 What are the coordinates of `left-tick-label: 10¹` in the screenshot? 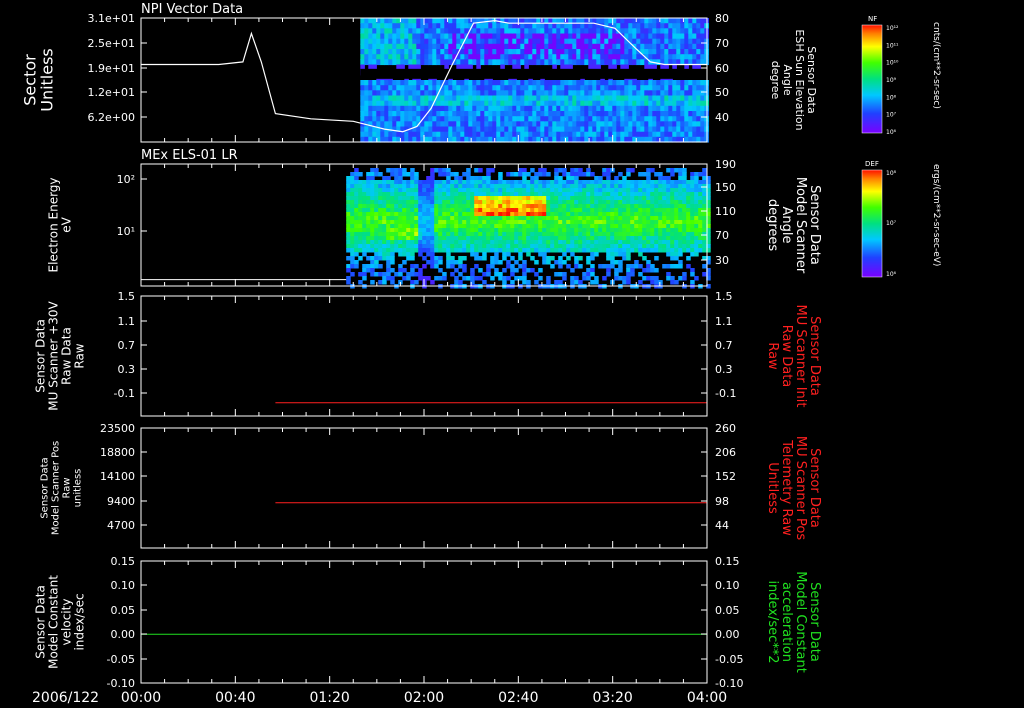 It's located at (126, 231).